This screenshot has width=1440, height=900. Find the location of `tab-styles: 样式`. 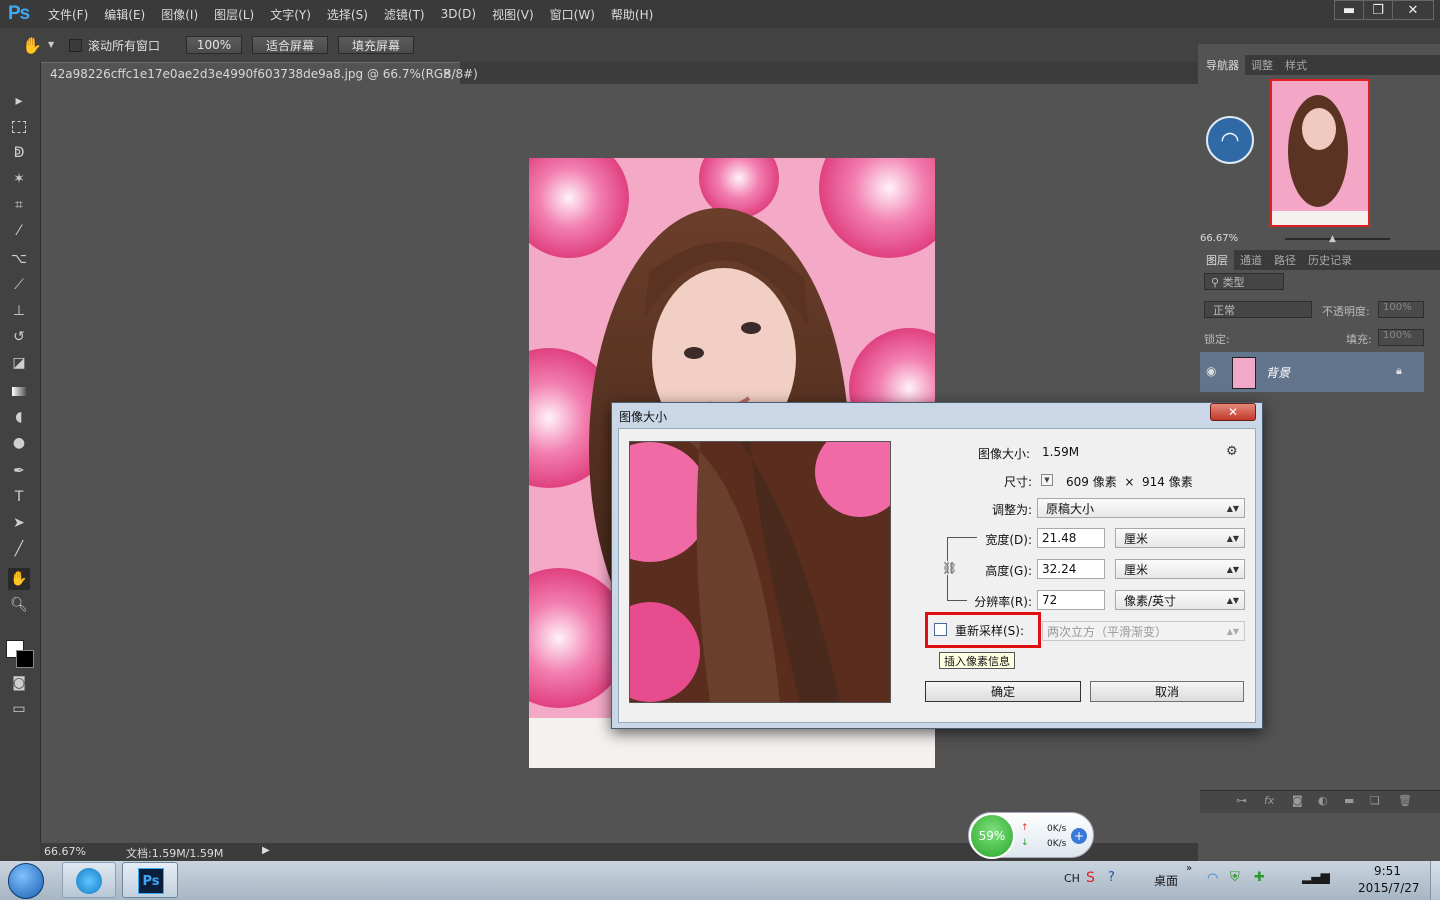

tab-styles: 样式 is located at coordinates (1296, 65).